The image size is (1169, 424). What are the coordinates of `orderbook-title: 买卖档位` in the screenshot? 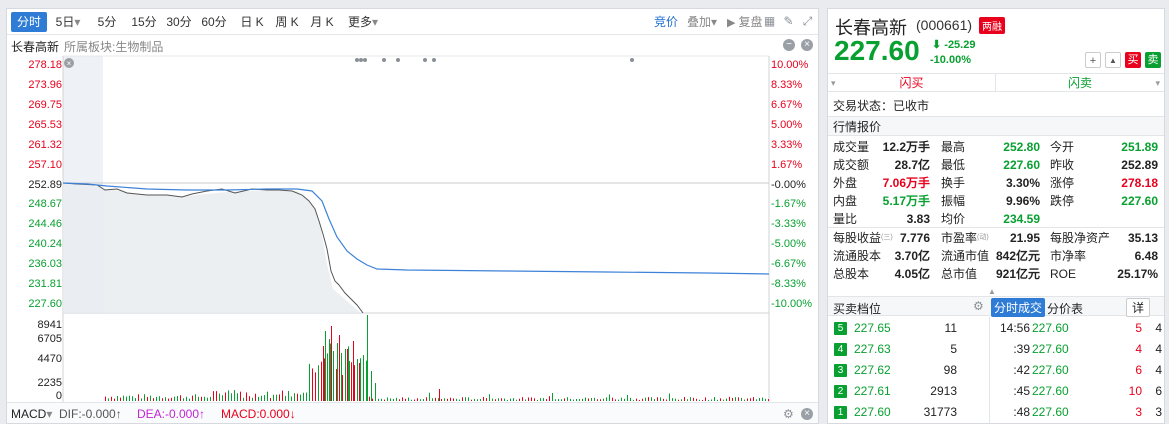 It's located at (857, 309).